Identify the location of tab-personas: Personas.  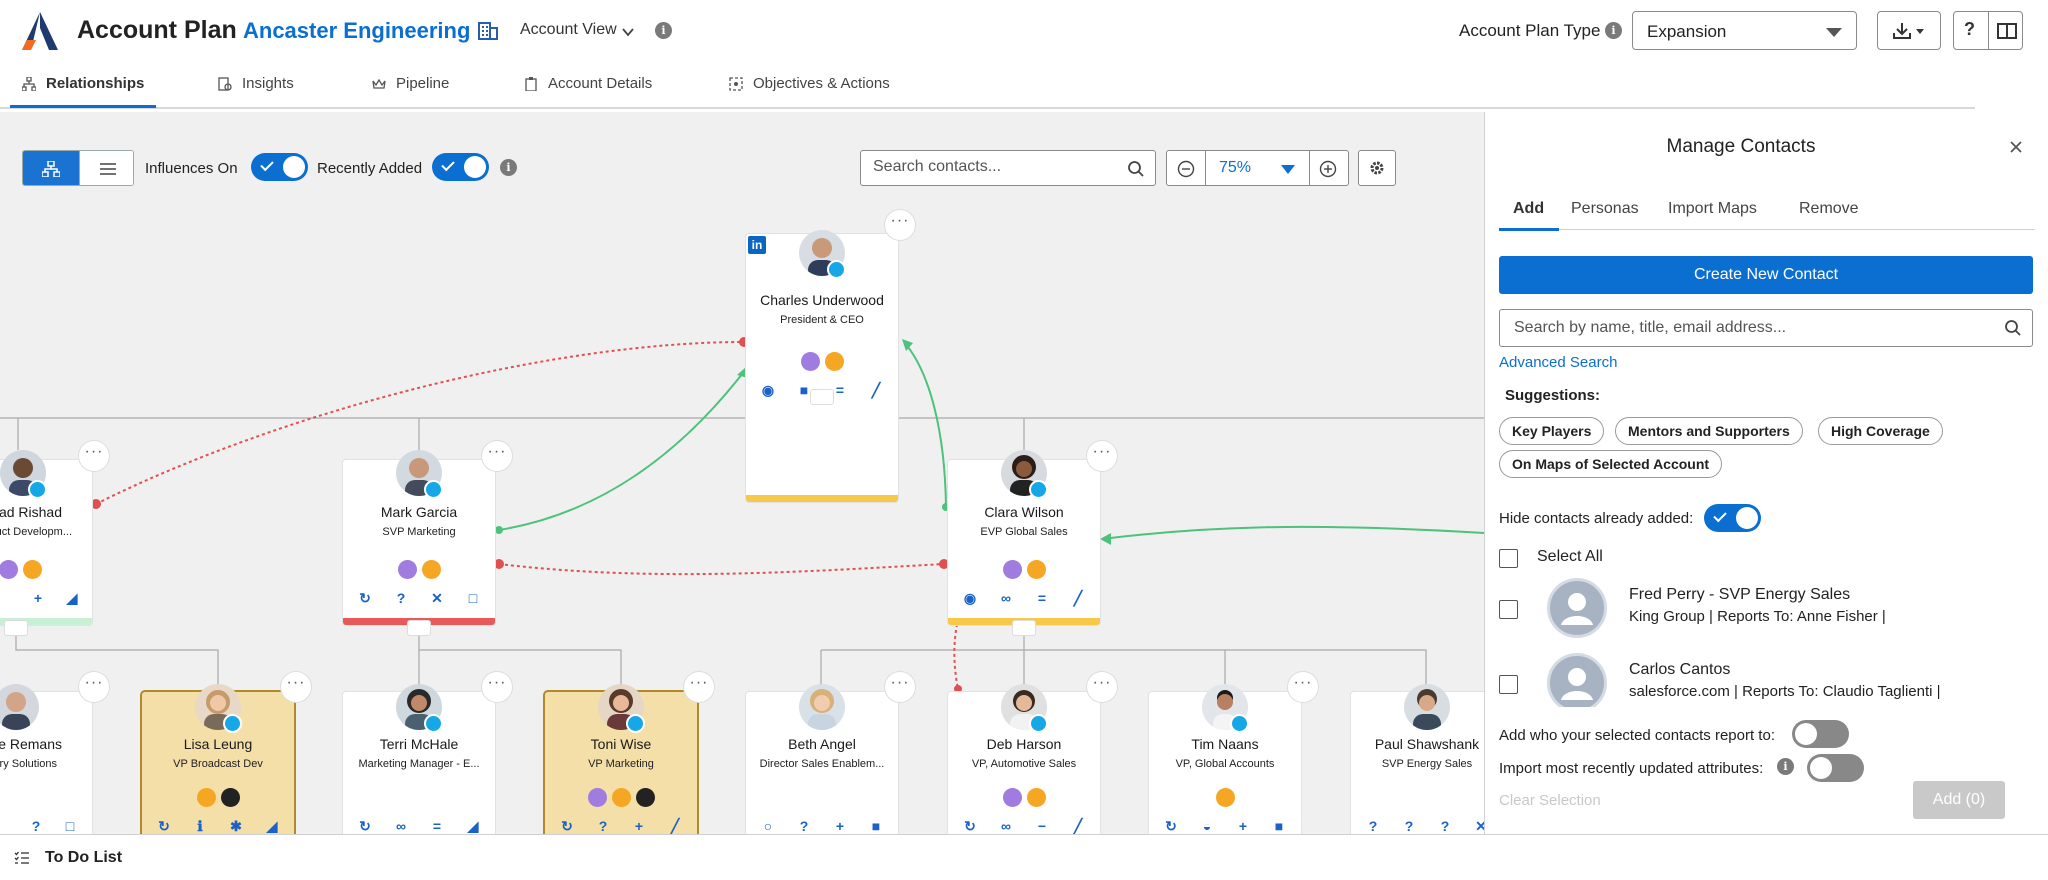
(1605, 209).